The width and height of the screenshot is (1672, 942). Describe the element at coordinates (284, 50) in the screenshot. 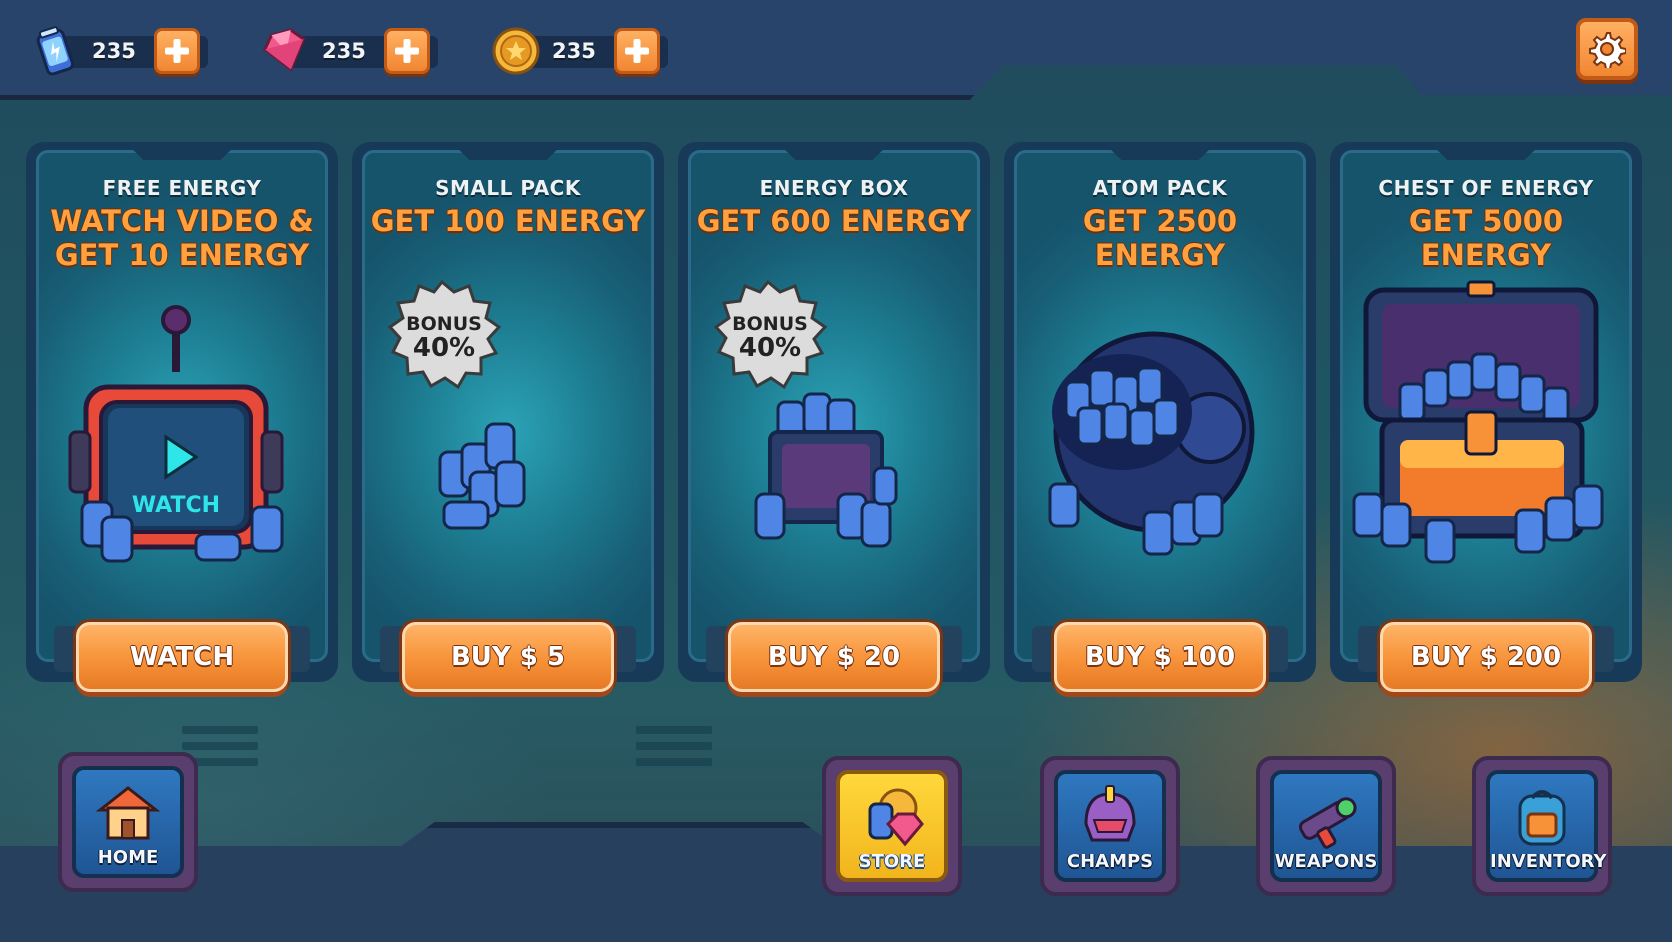

I see `pink-gem-icon` at that location.